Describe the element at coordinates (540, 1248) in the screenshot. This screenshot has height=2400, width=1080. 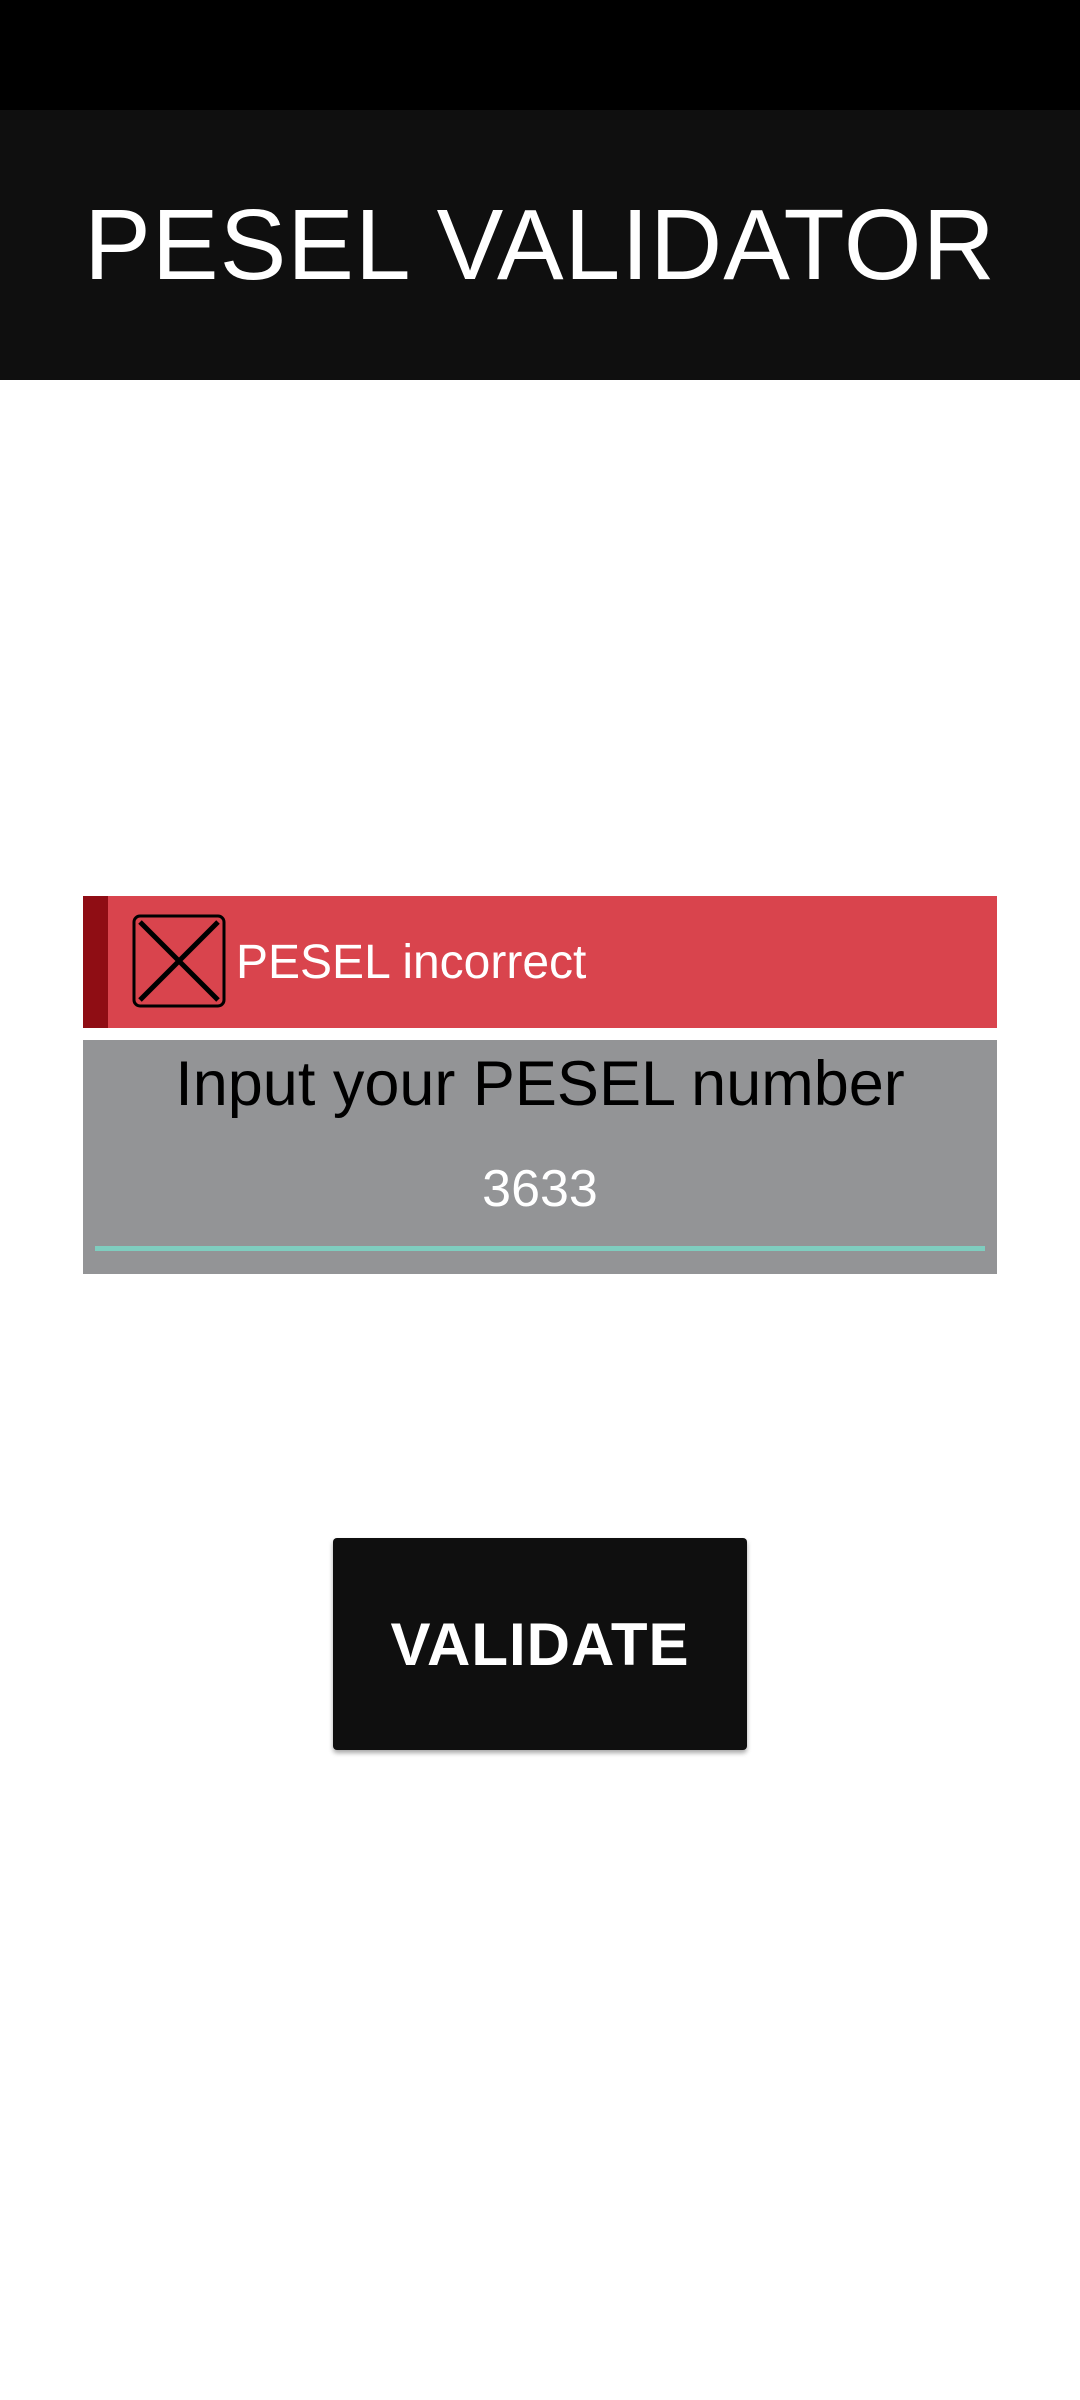
I see `input-underline` at that location.